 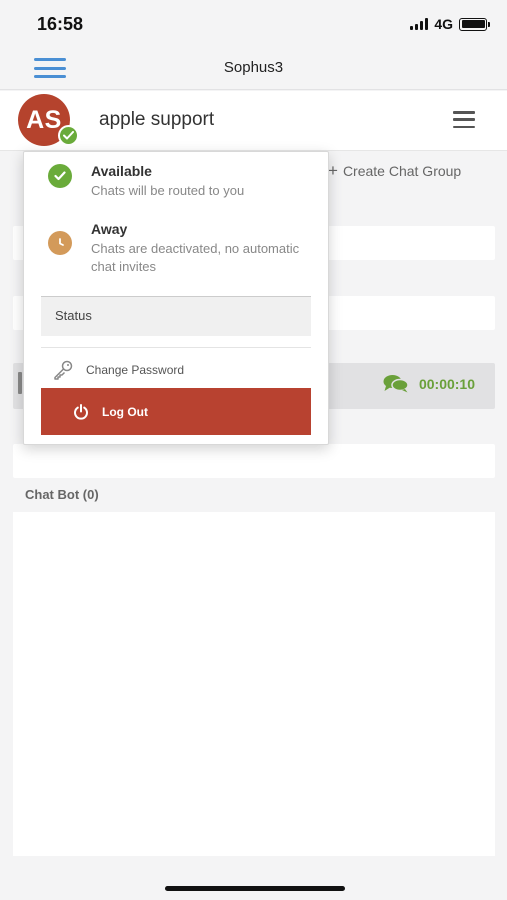 I want to click on status-field: Status, so click(x=176, y=316).